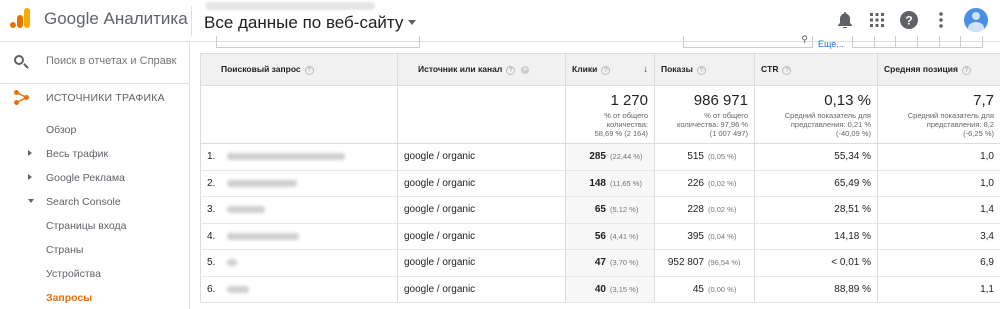  What do you see at coordinates (852, 289) in the screenshot?
I see `ctr-value: 88,89 %` at bounding box center [852, 289].